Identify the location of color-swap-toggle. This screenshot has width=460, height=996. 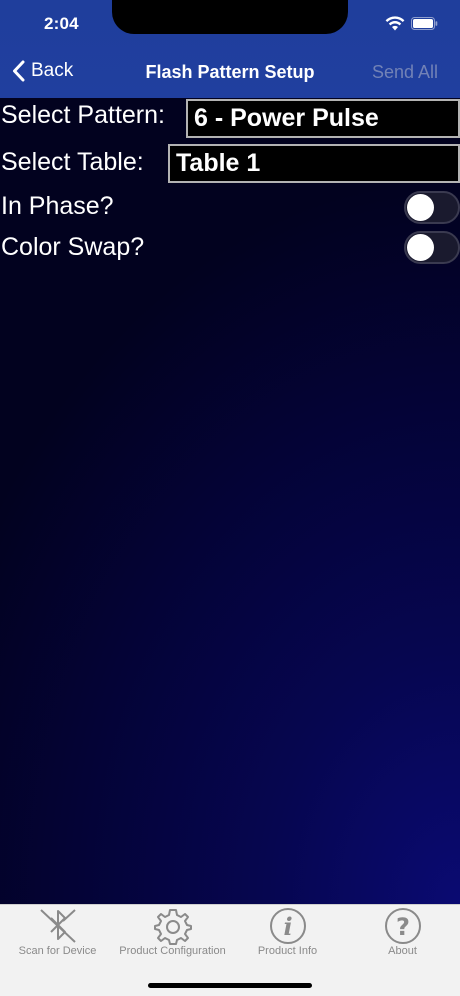
(432, 247).